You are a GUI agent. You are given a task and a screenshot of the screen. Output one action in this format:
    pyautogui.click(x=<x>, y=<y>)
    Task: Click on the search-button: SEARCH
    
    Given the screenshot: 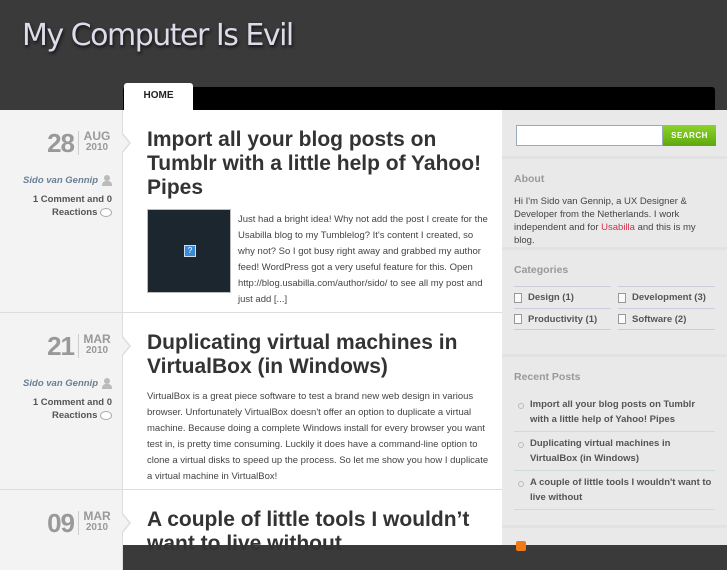 What is the action you would take?
    pyautogui.click(x=689, y=135)
    